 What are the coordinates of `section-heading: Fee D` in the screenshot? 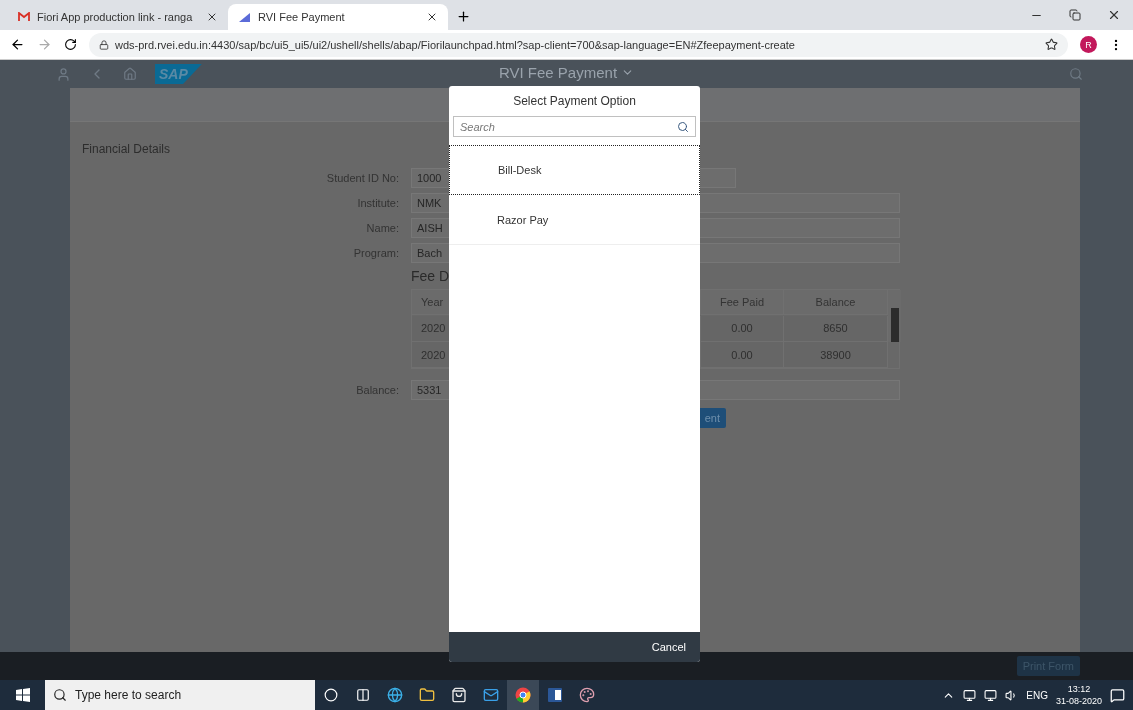 It's located at (431, 276).